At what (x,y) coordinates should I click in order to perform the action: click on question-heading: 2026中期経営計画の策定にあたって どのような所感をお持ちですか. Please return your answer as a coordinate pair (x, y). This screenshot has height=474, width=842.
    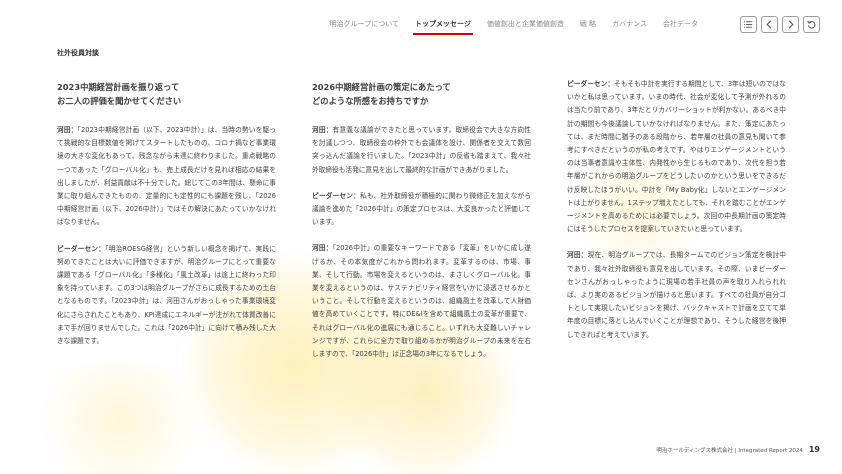
    Looking at the image, I should click on (381, 94).